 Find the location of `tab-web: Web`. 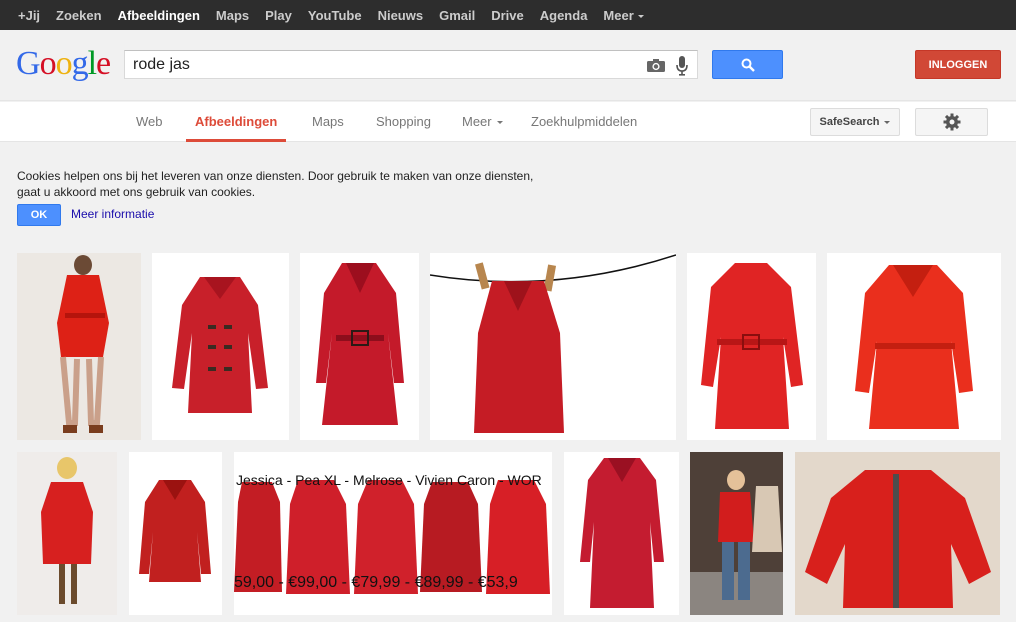

tab-web: Web is located at coordinates (149, 122).